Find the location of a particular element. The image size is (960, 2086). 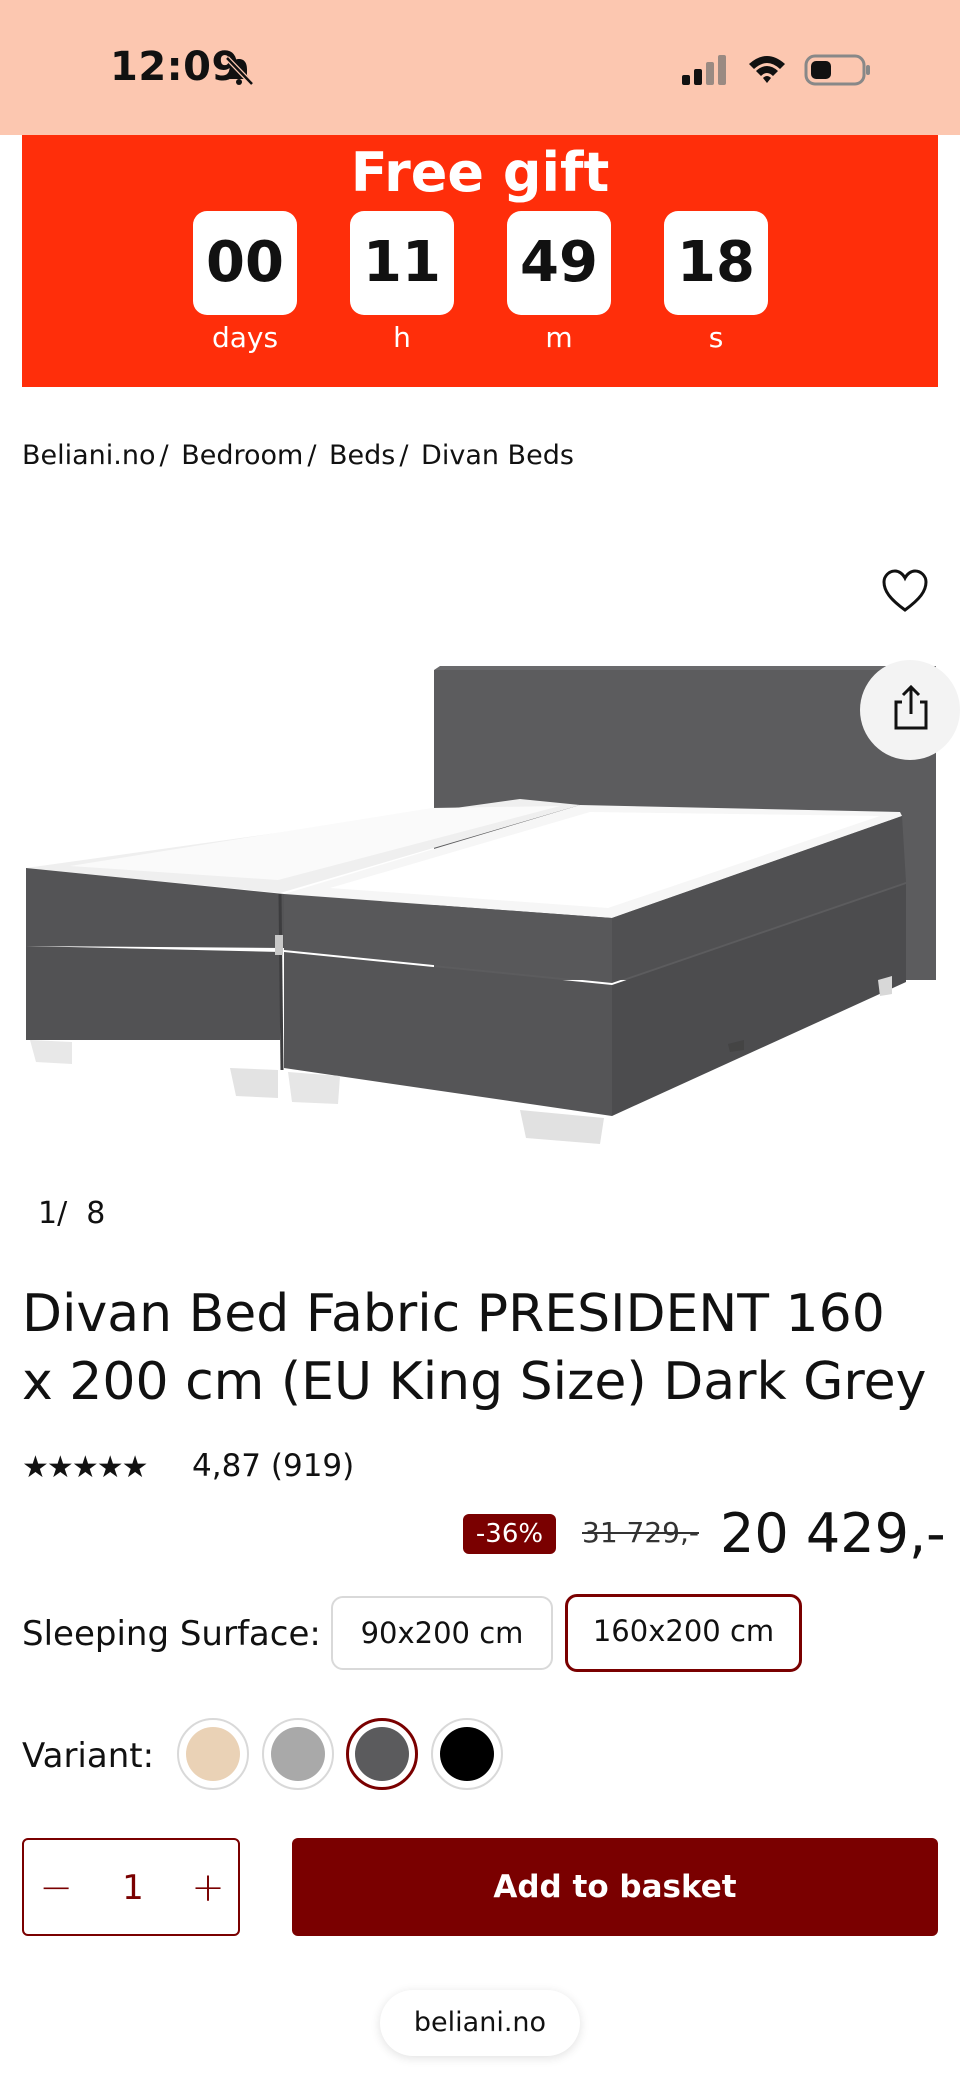

quantity-value: 1 is located at coordinates (133, 1888).